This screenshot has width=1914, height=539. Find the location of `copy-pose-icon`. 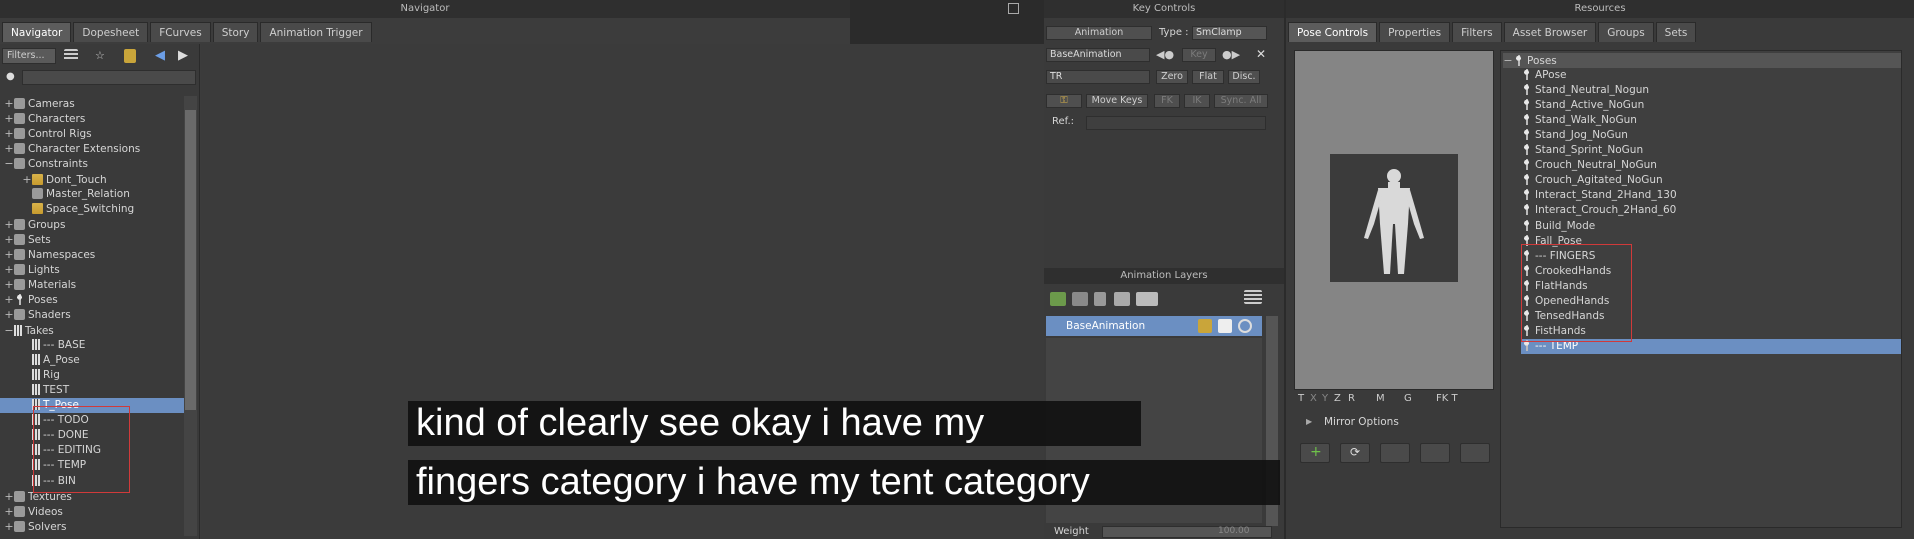

copy-pose-icon is located at coordinates (1395, 453).